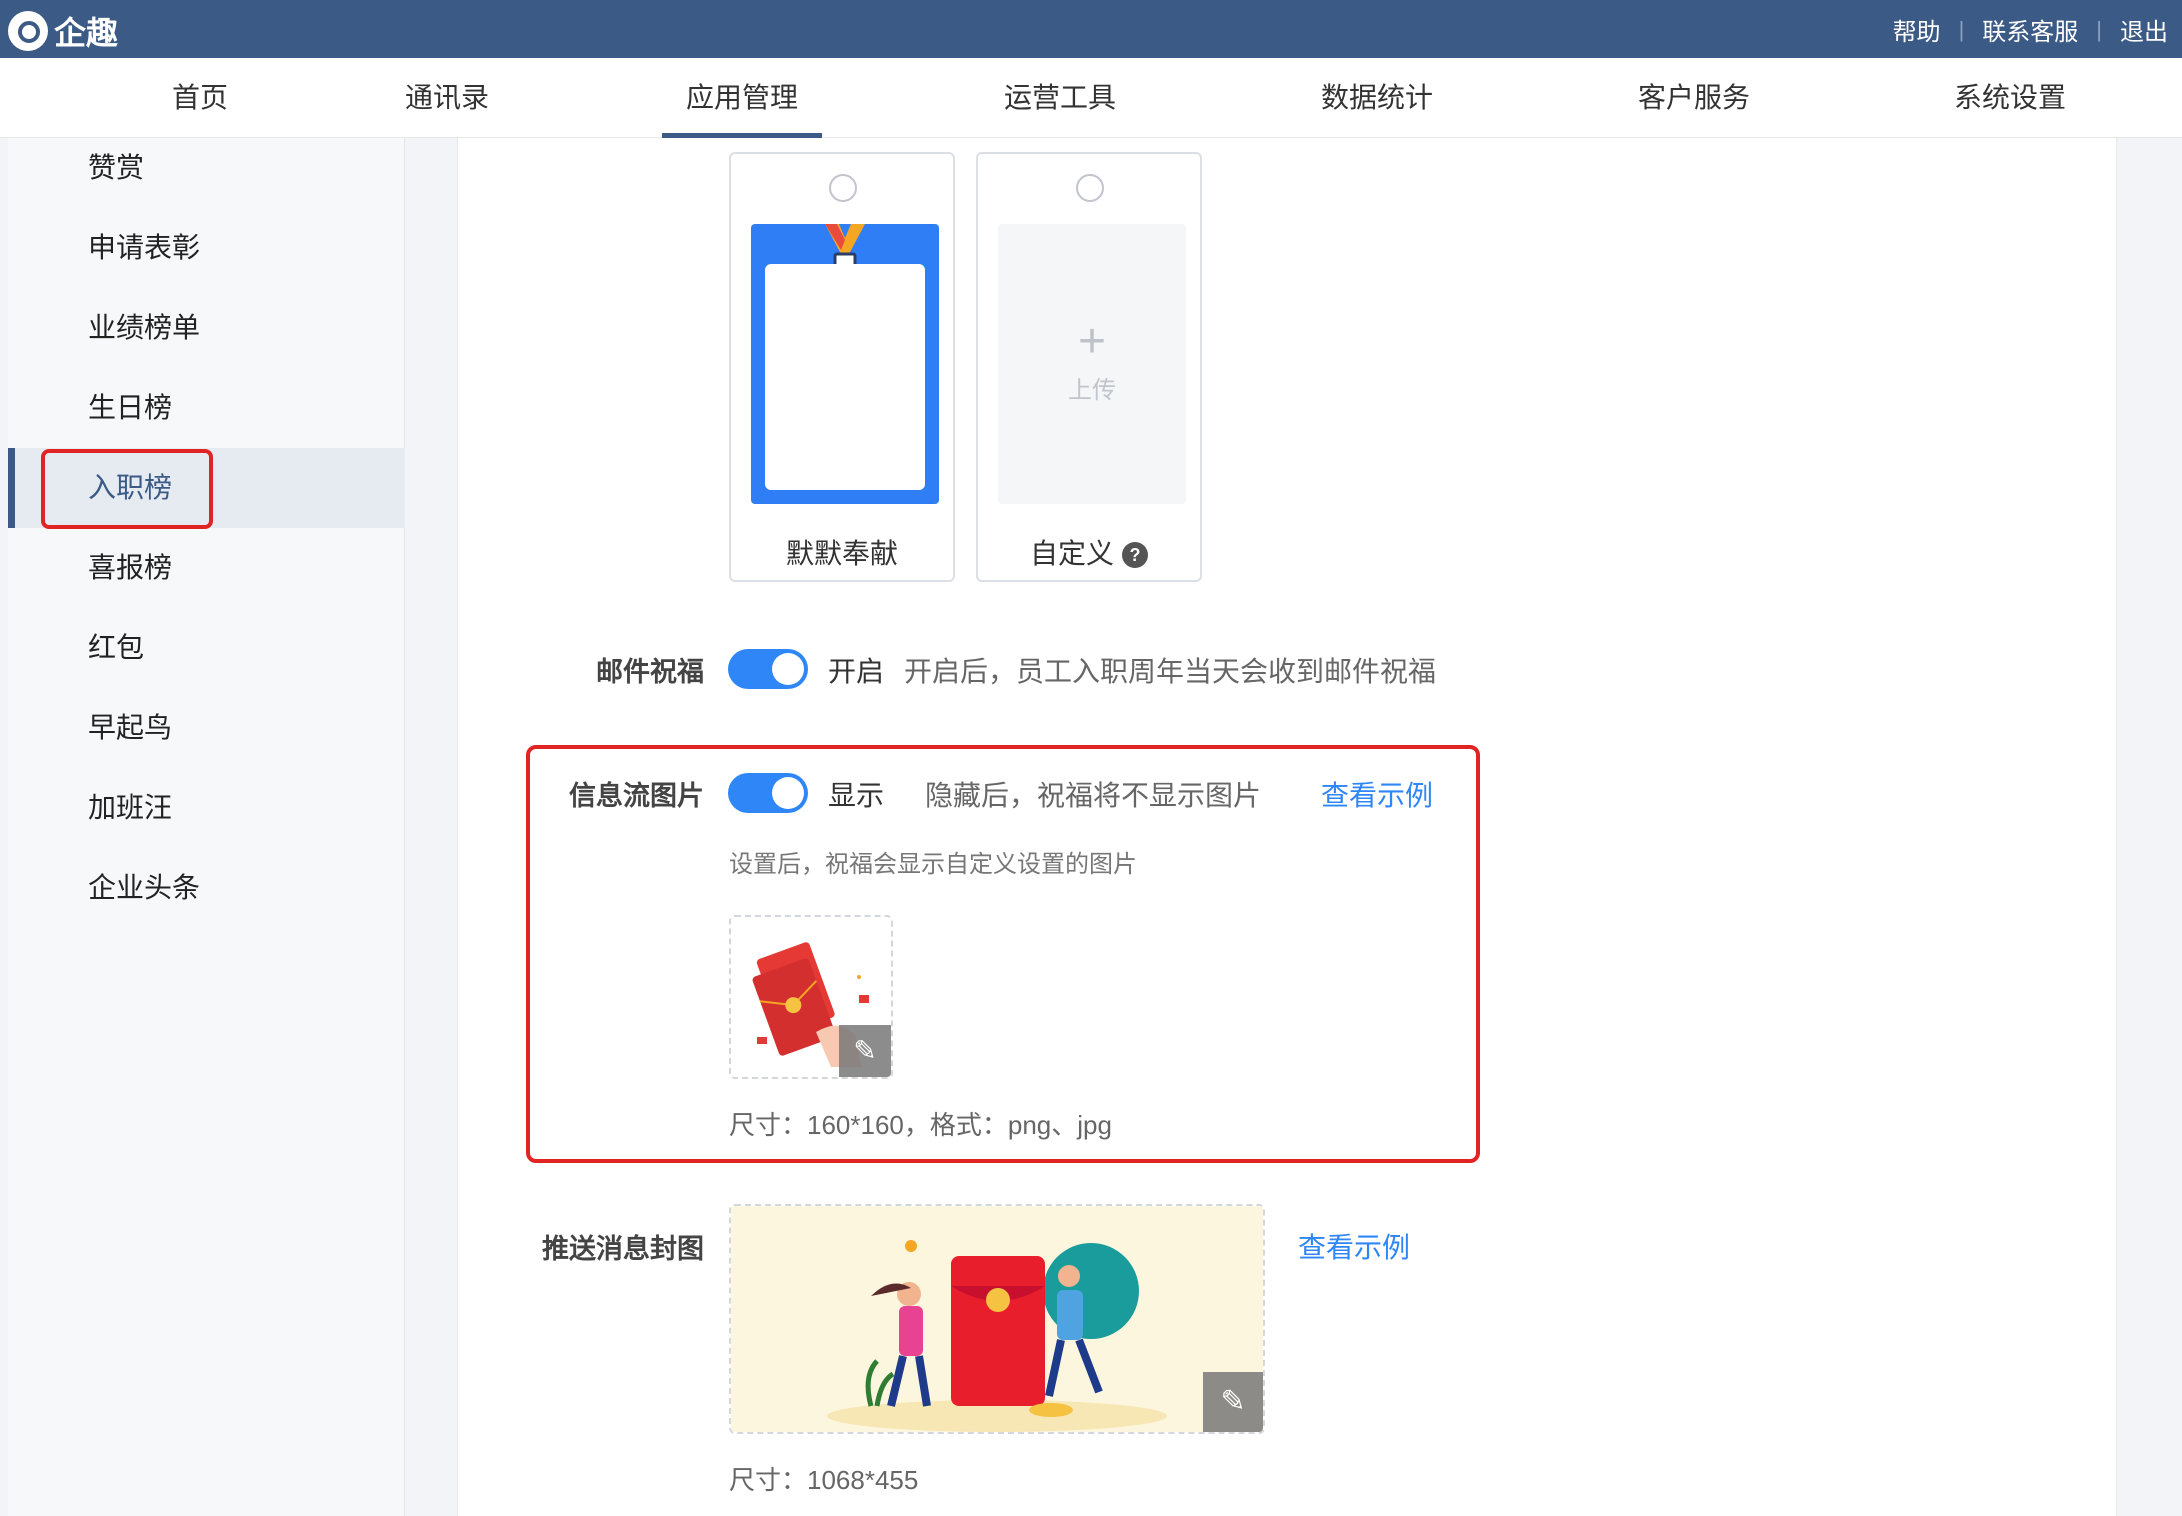  Describe the element at coordinates (920, 1125) in the screenshot. I see `feed-image-size-note: 尺寸：160*160，格式：png、jpg` at that location.